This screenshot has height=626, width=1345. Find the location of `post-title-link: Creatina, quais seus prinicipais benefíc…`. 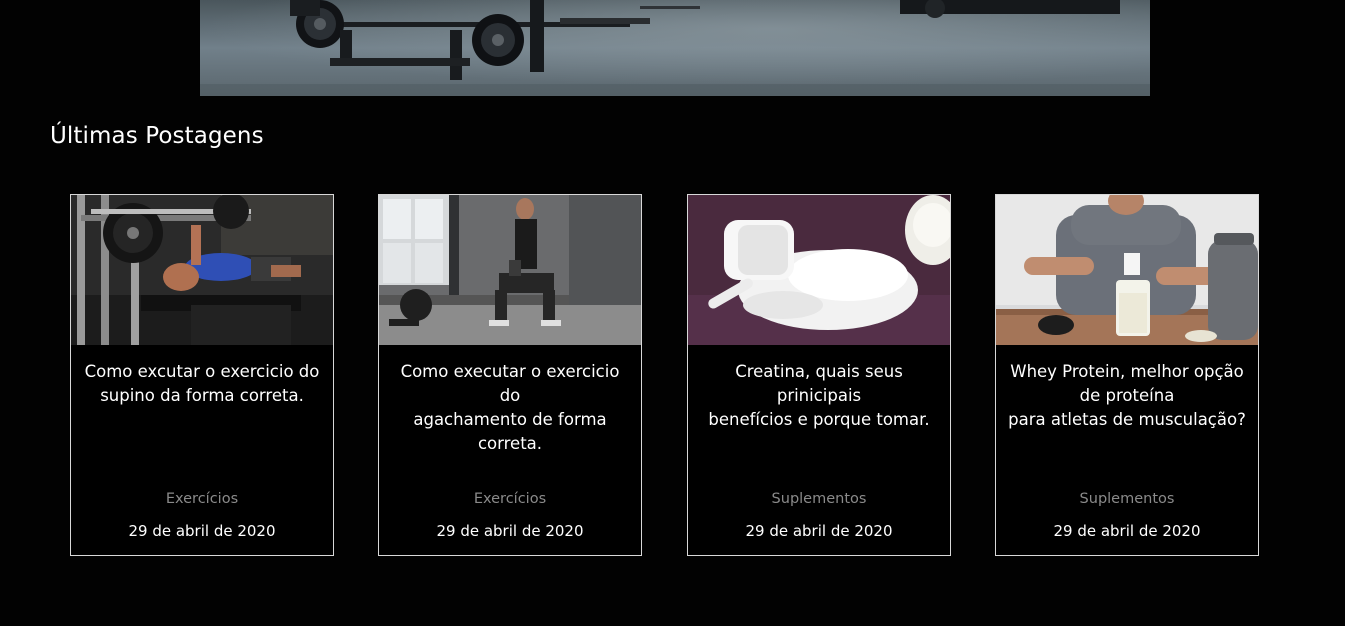

post-title-link: Creatina, quais seus prinicipais benefíc… is located at coordinates (819, 396).